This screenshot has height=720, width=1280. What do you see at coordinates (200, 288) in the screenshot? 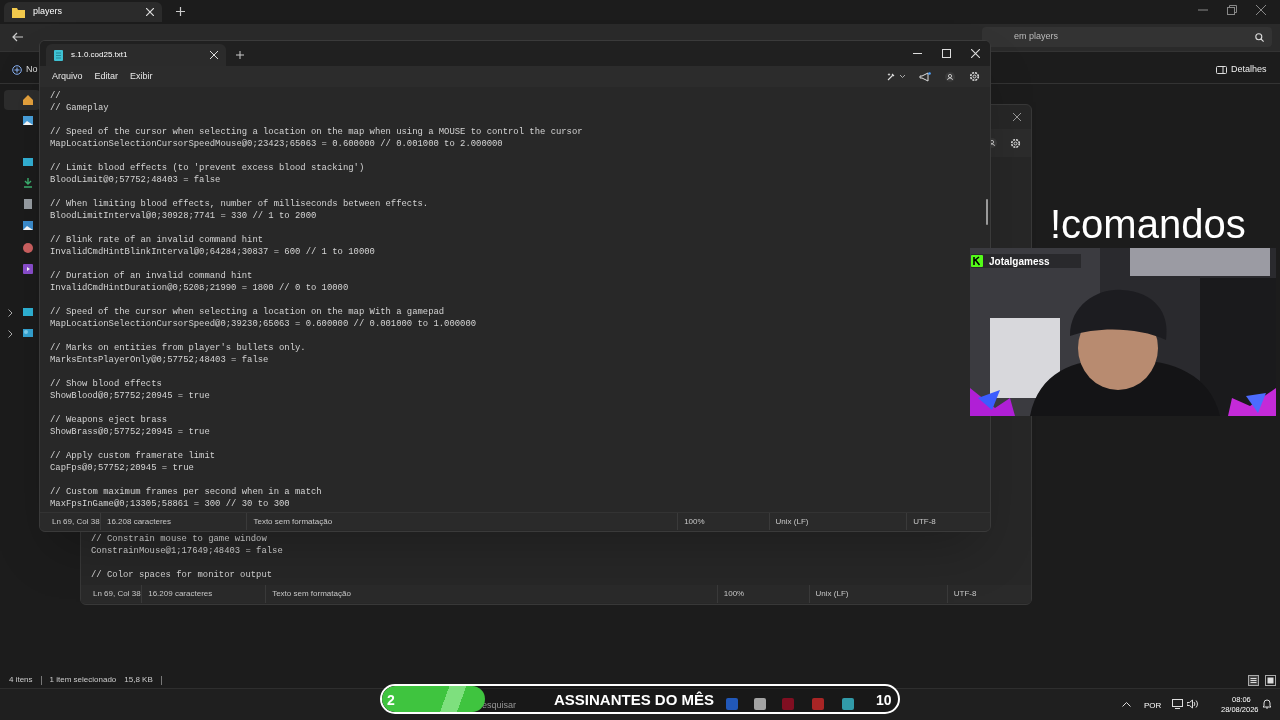
I see `code-line: InvalidCmdHintDuration@0;5208;21990 = 1800 // 0 to 10000` at bounding box center [200, 288].